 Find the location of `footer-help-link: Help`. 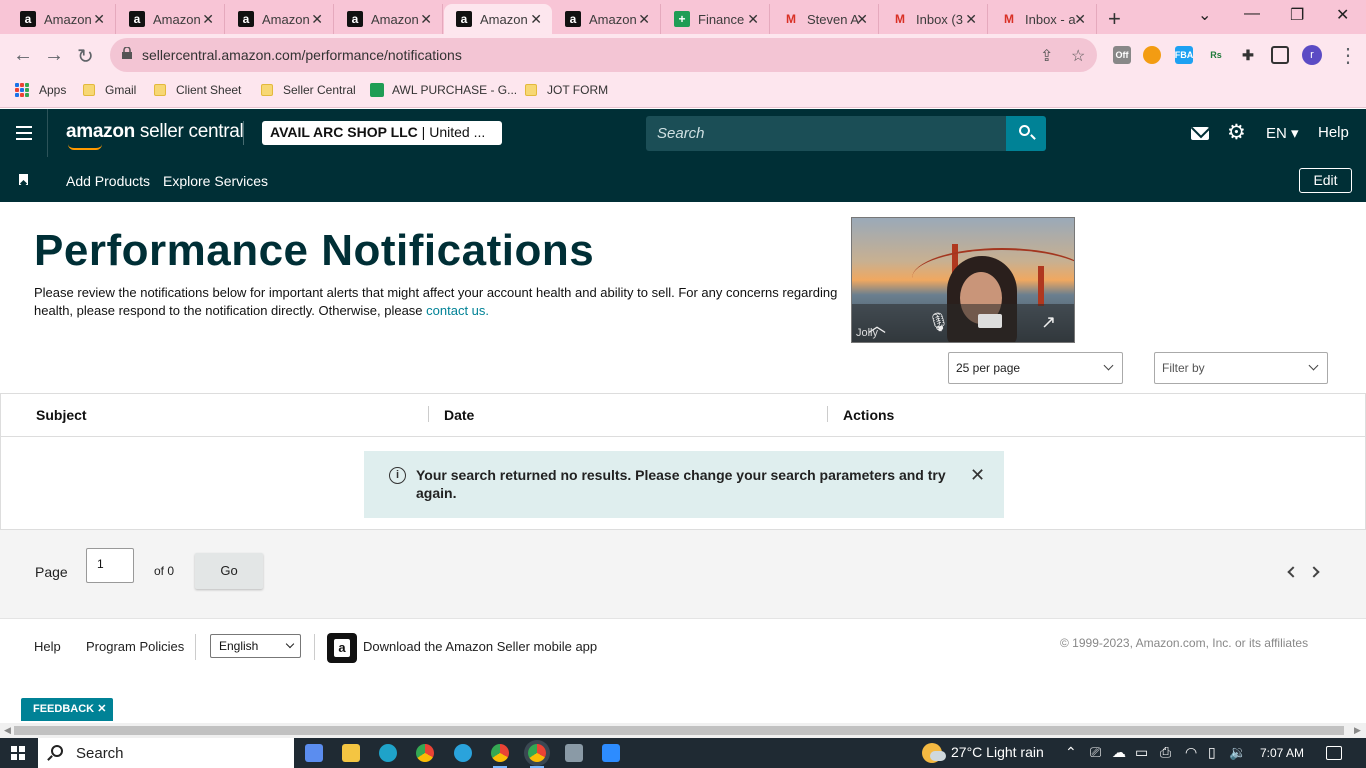

footer-help-link: Help is located at coordinates (47, 646).